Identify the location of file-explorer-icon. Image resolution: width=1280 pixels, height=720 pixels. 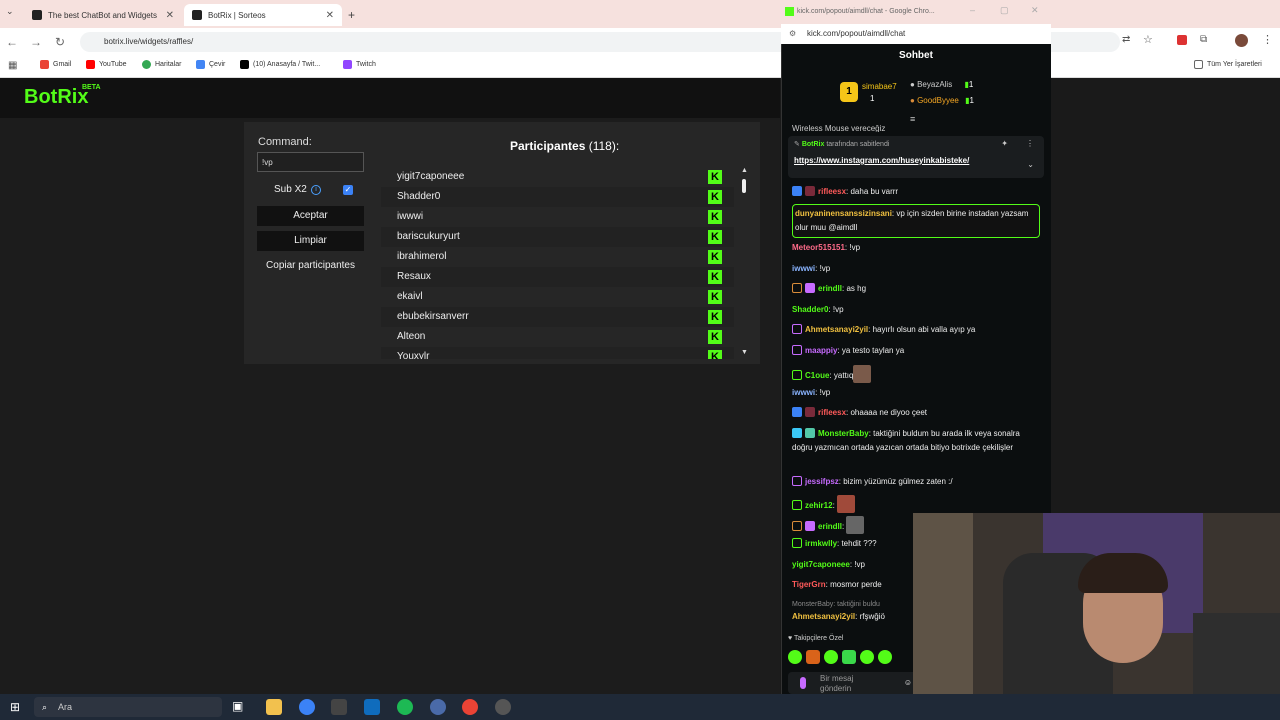
(274, 707).